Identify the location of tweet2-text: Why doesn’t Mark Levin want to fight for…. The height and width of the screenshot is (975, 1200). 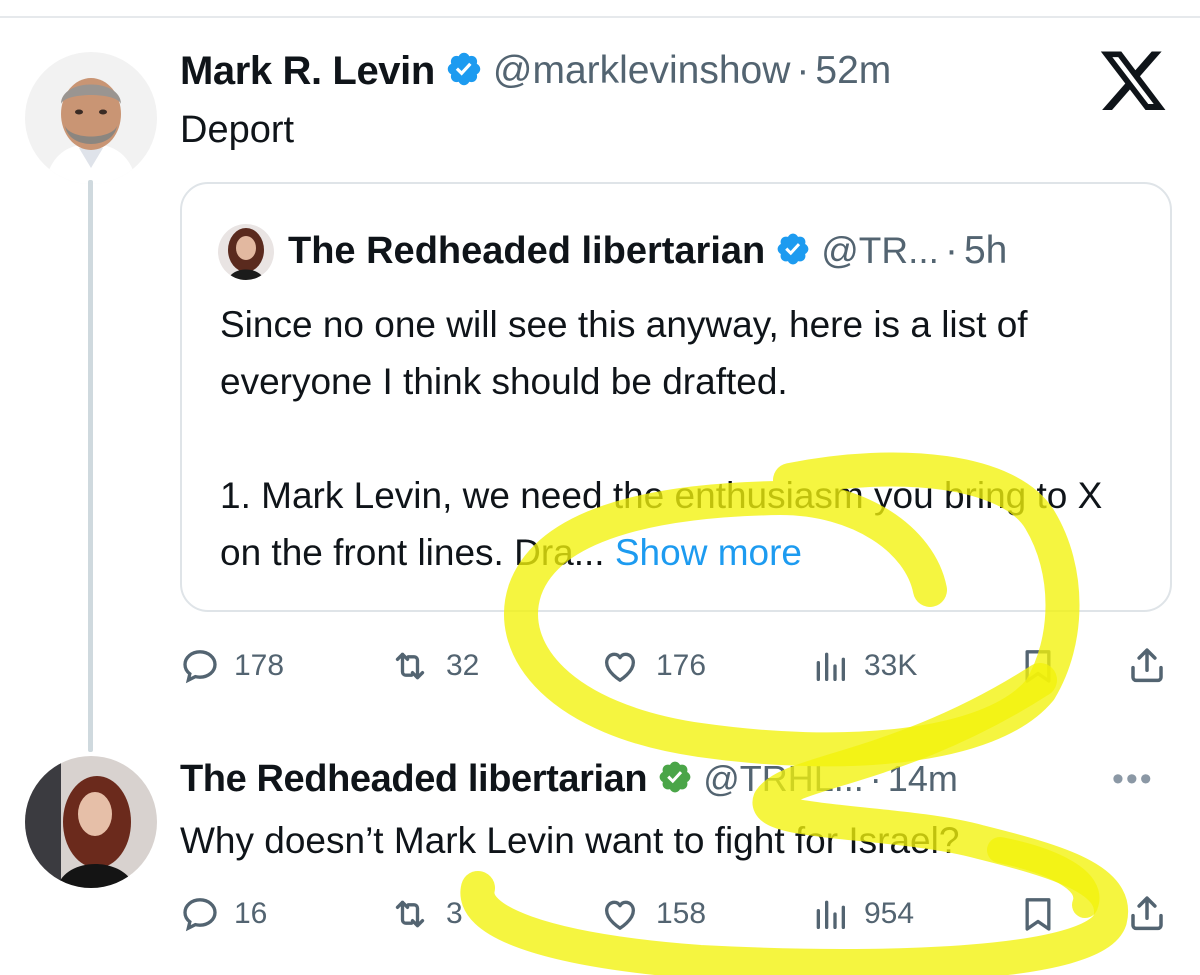
(570, 840).